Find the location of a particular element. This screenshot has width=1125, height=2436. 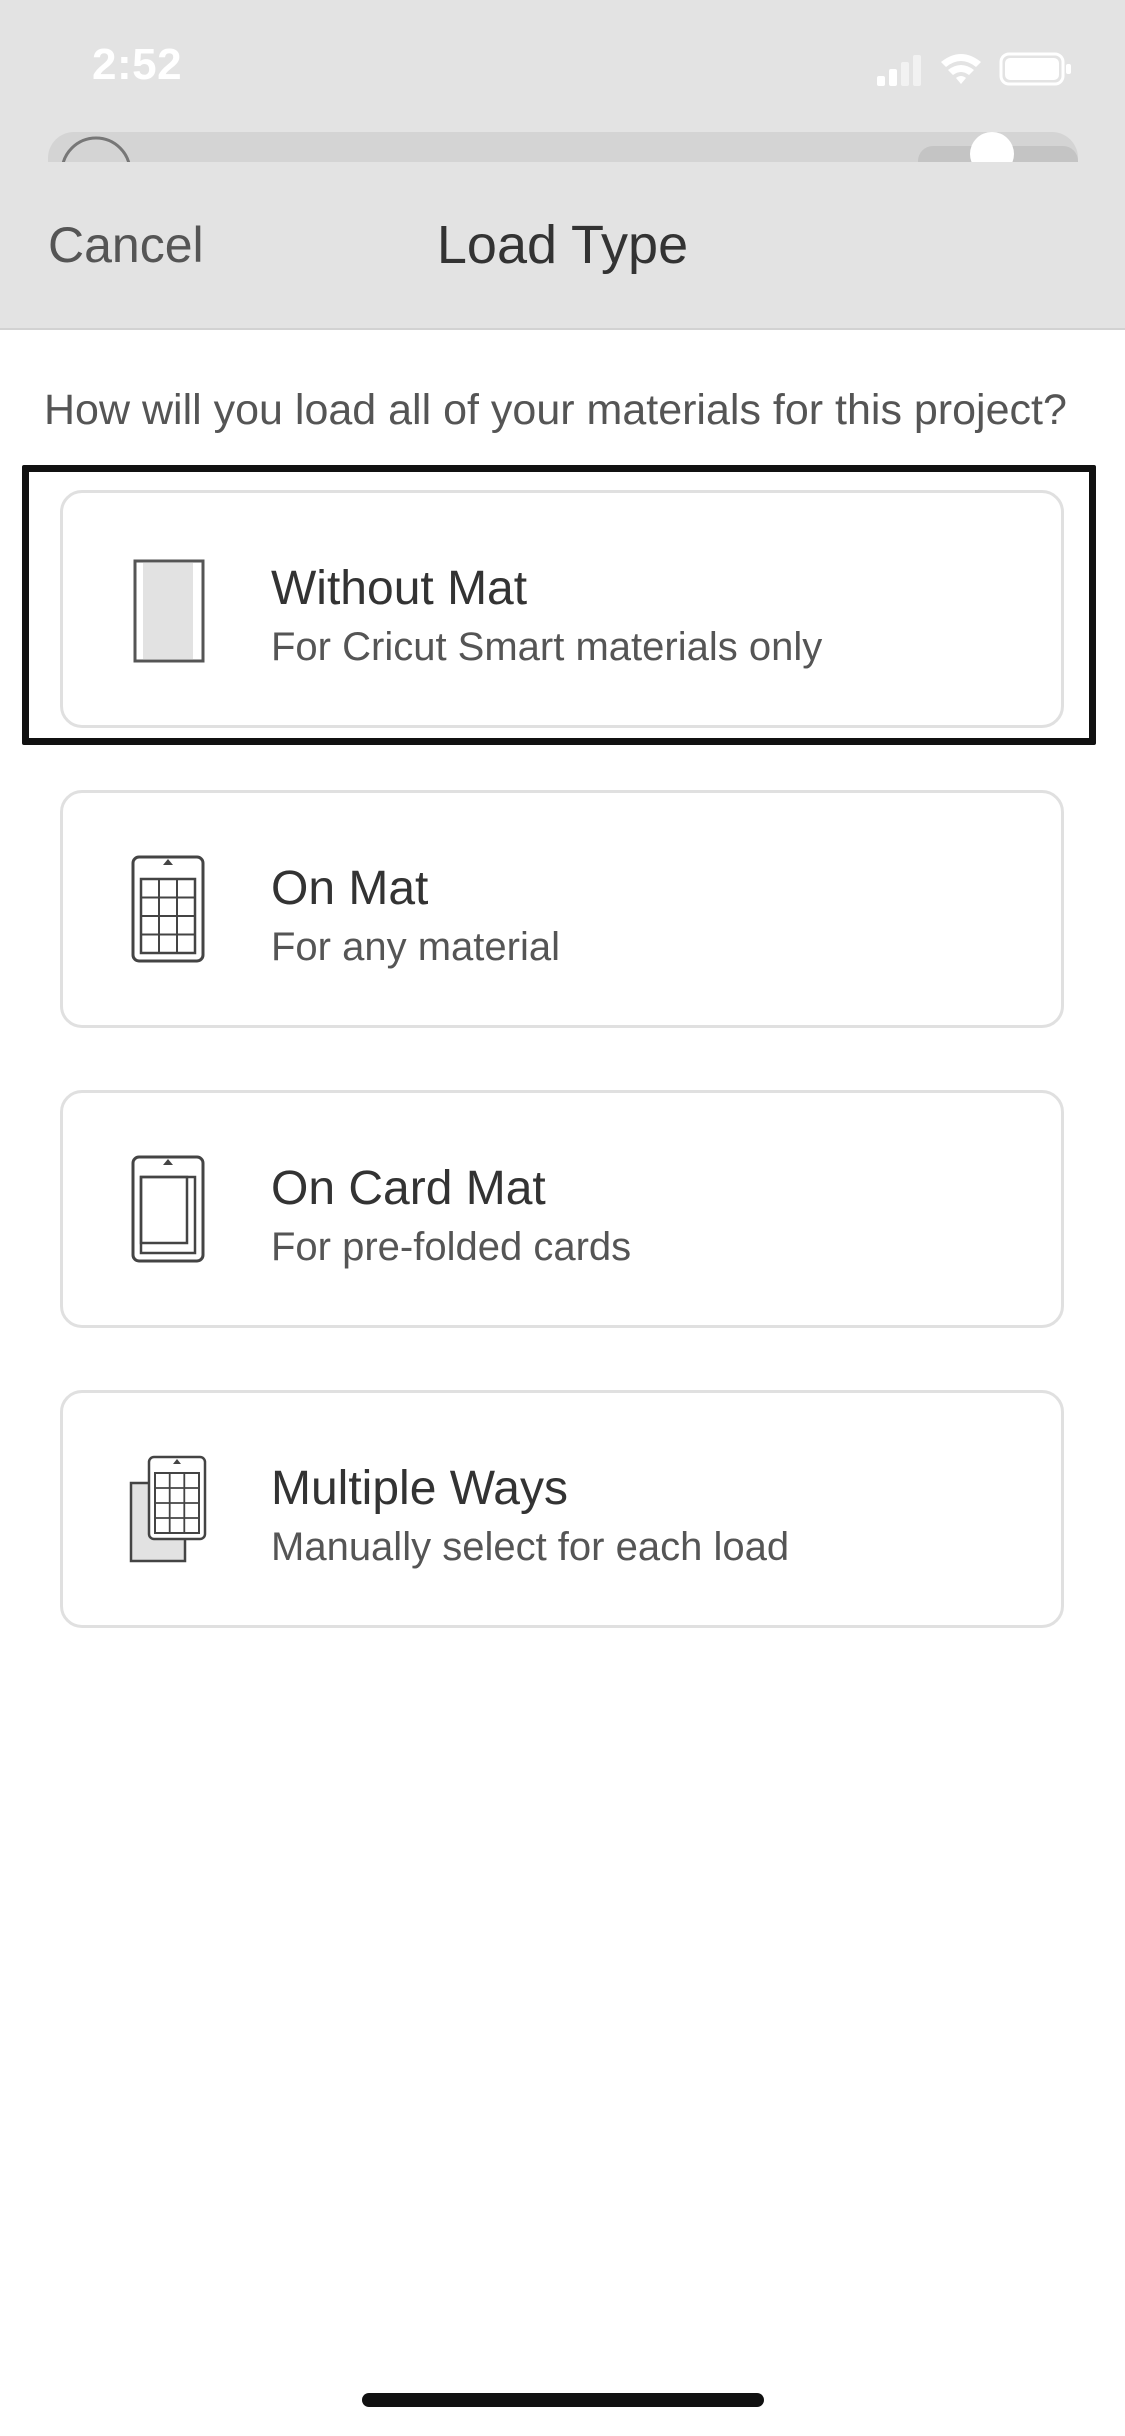

battery-icon is located at coordinates (1035, 69).